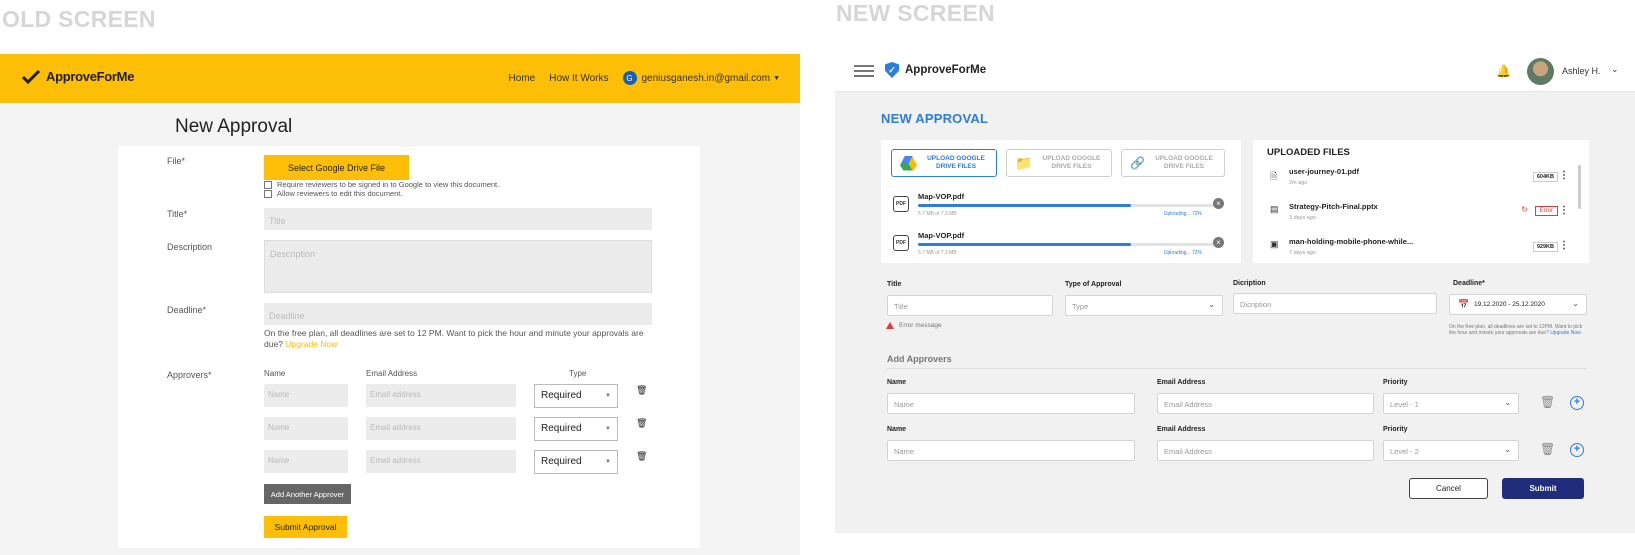 The height and width of the screenshot is (555, 1635). I want to click on upload-status: Uploading... 72%, so click(1182, 214).